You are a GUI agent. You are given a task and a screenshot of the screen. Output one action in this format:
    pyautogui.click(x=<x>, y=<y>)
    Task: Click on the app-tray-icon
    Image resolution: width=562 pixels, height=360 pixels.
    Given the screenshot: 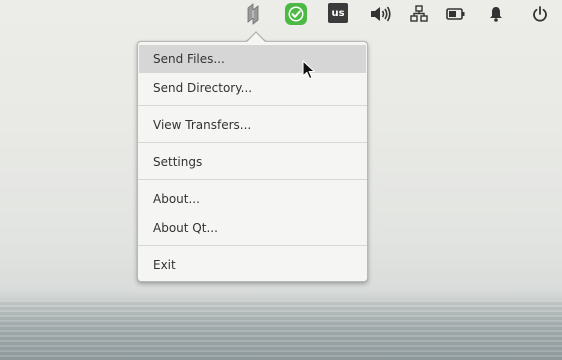 What is the action you would take?
    pyautogui.click(x=253, y=14)
    